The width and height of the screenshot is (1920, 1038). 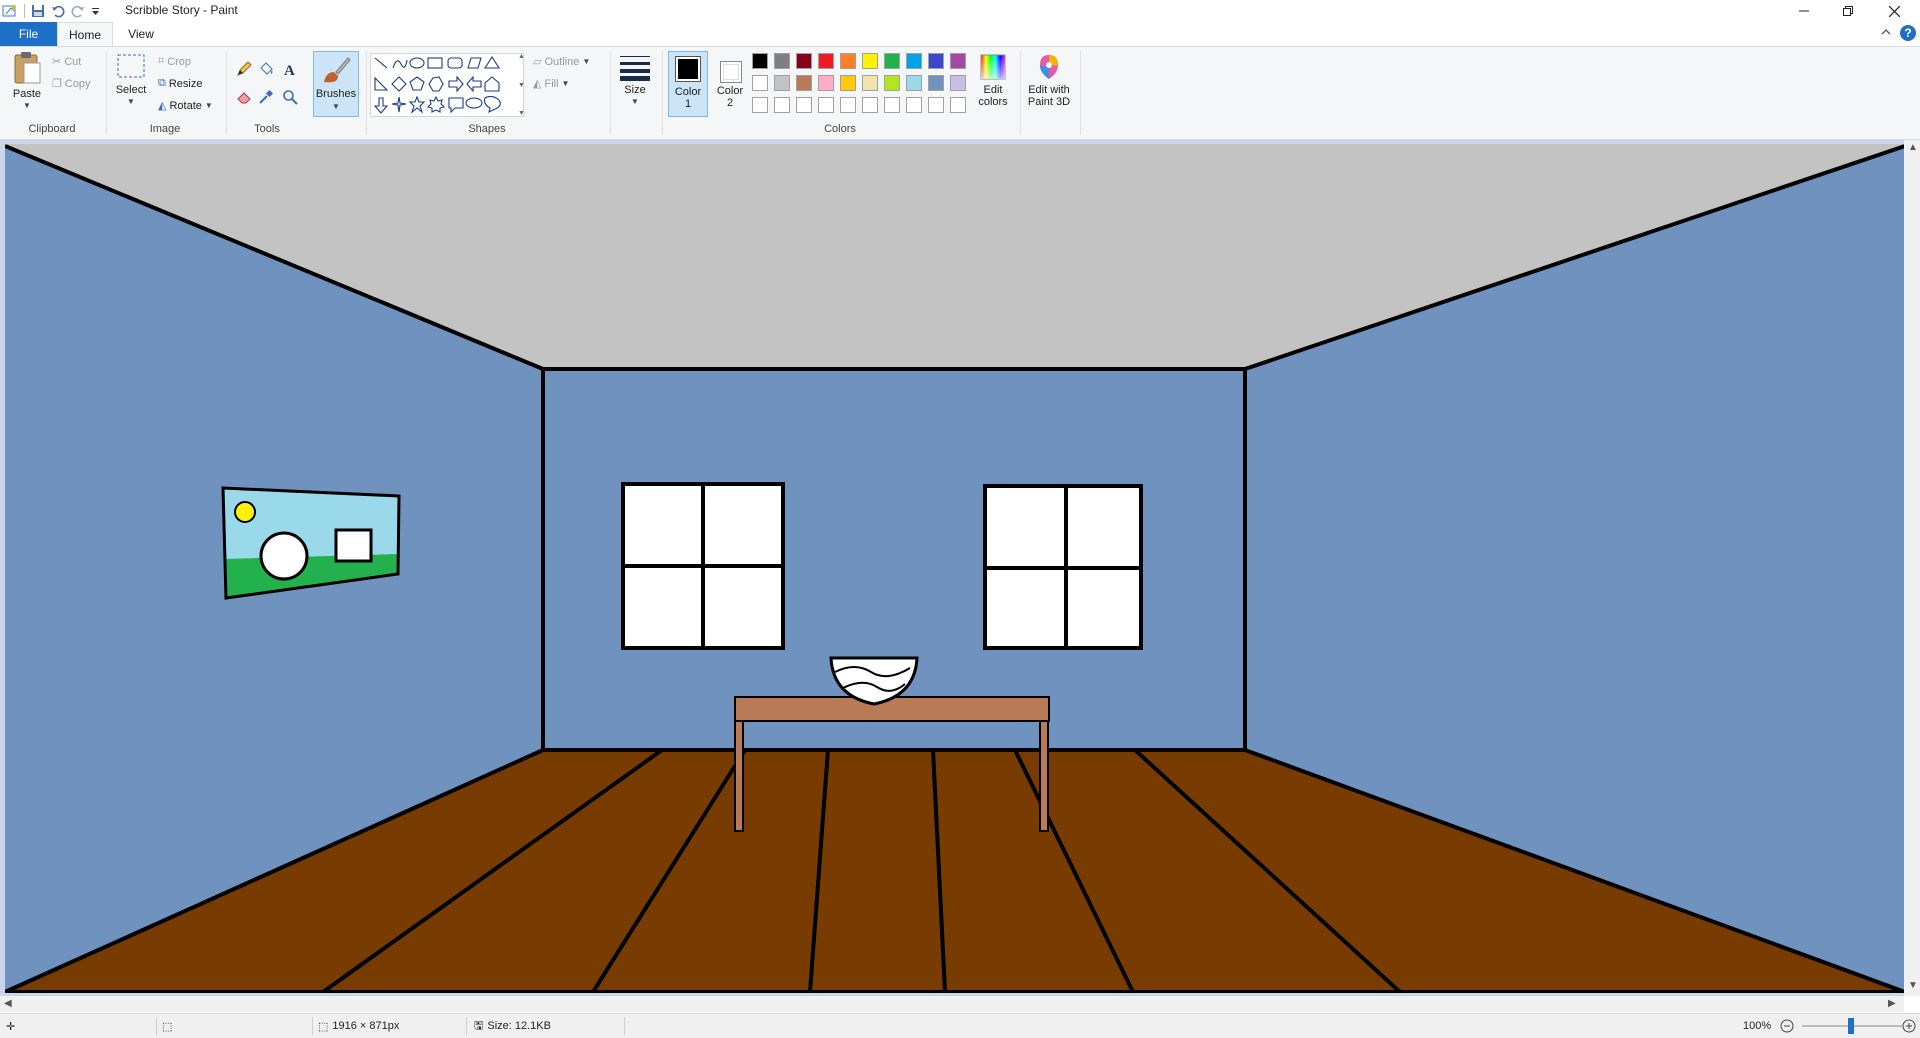 I want to click on edit-with-paint3d-button: Edit with Paint 3D, so click(x=1049, y=80).